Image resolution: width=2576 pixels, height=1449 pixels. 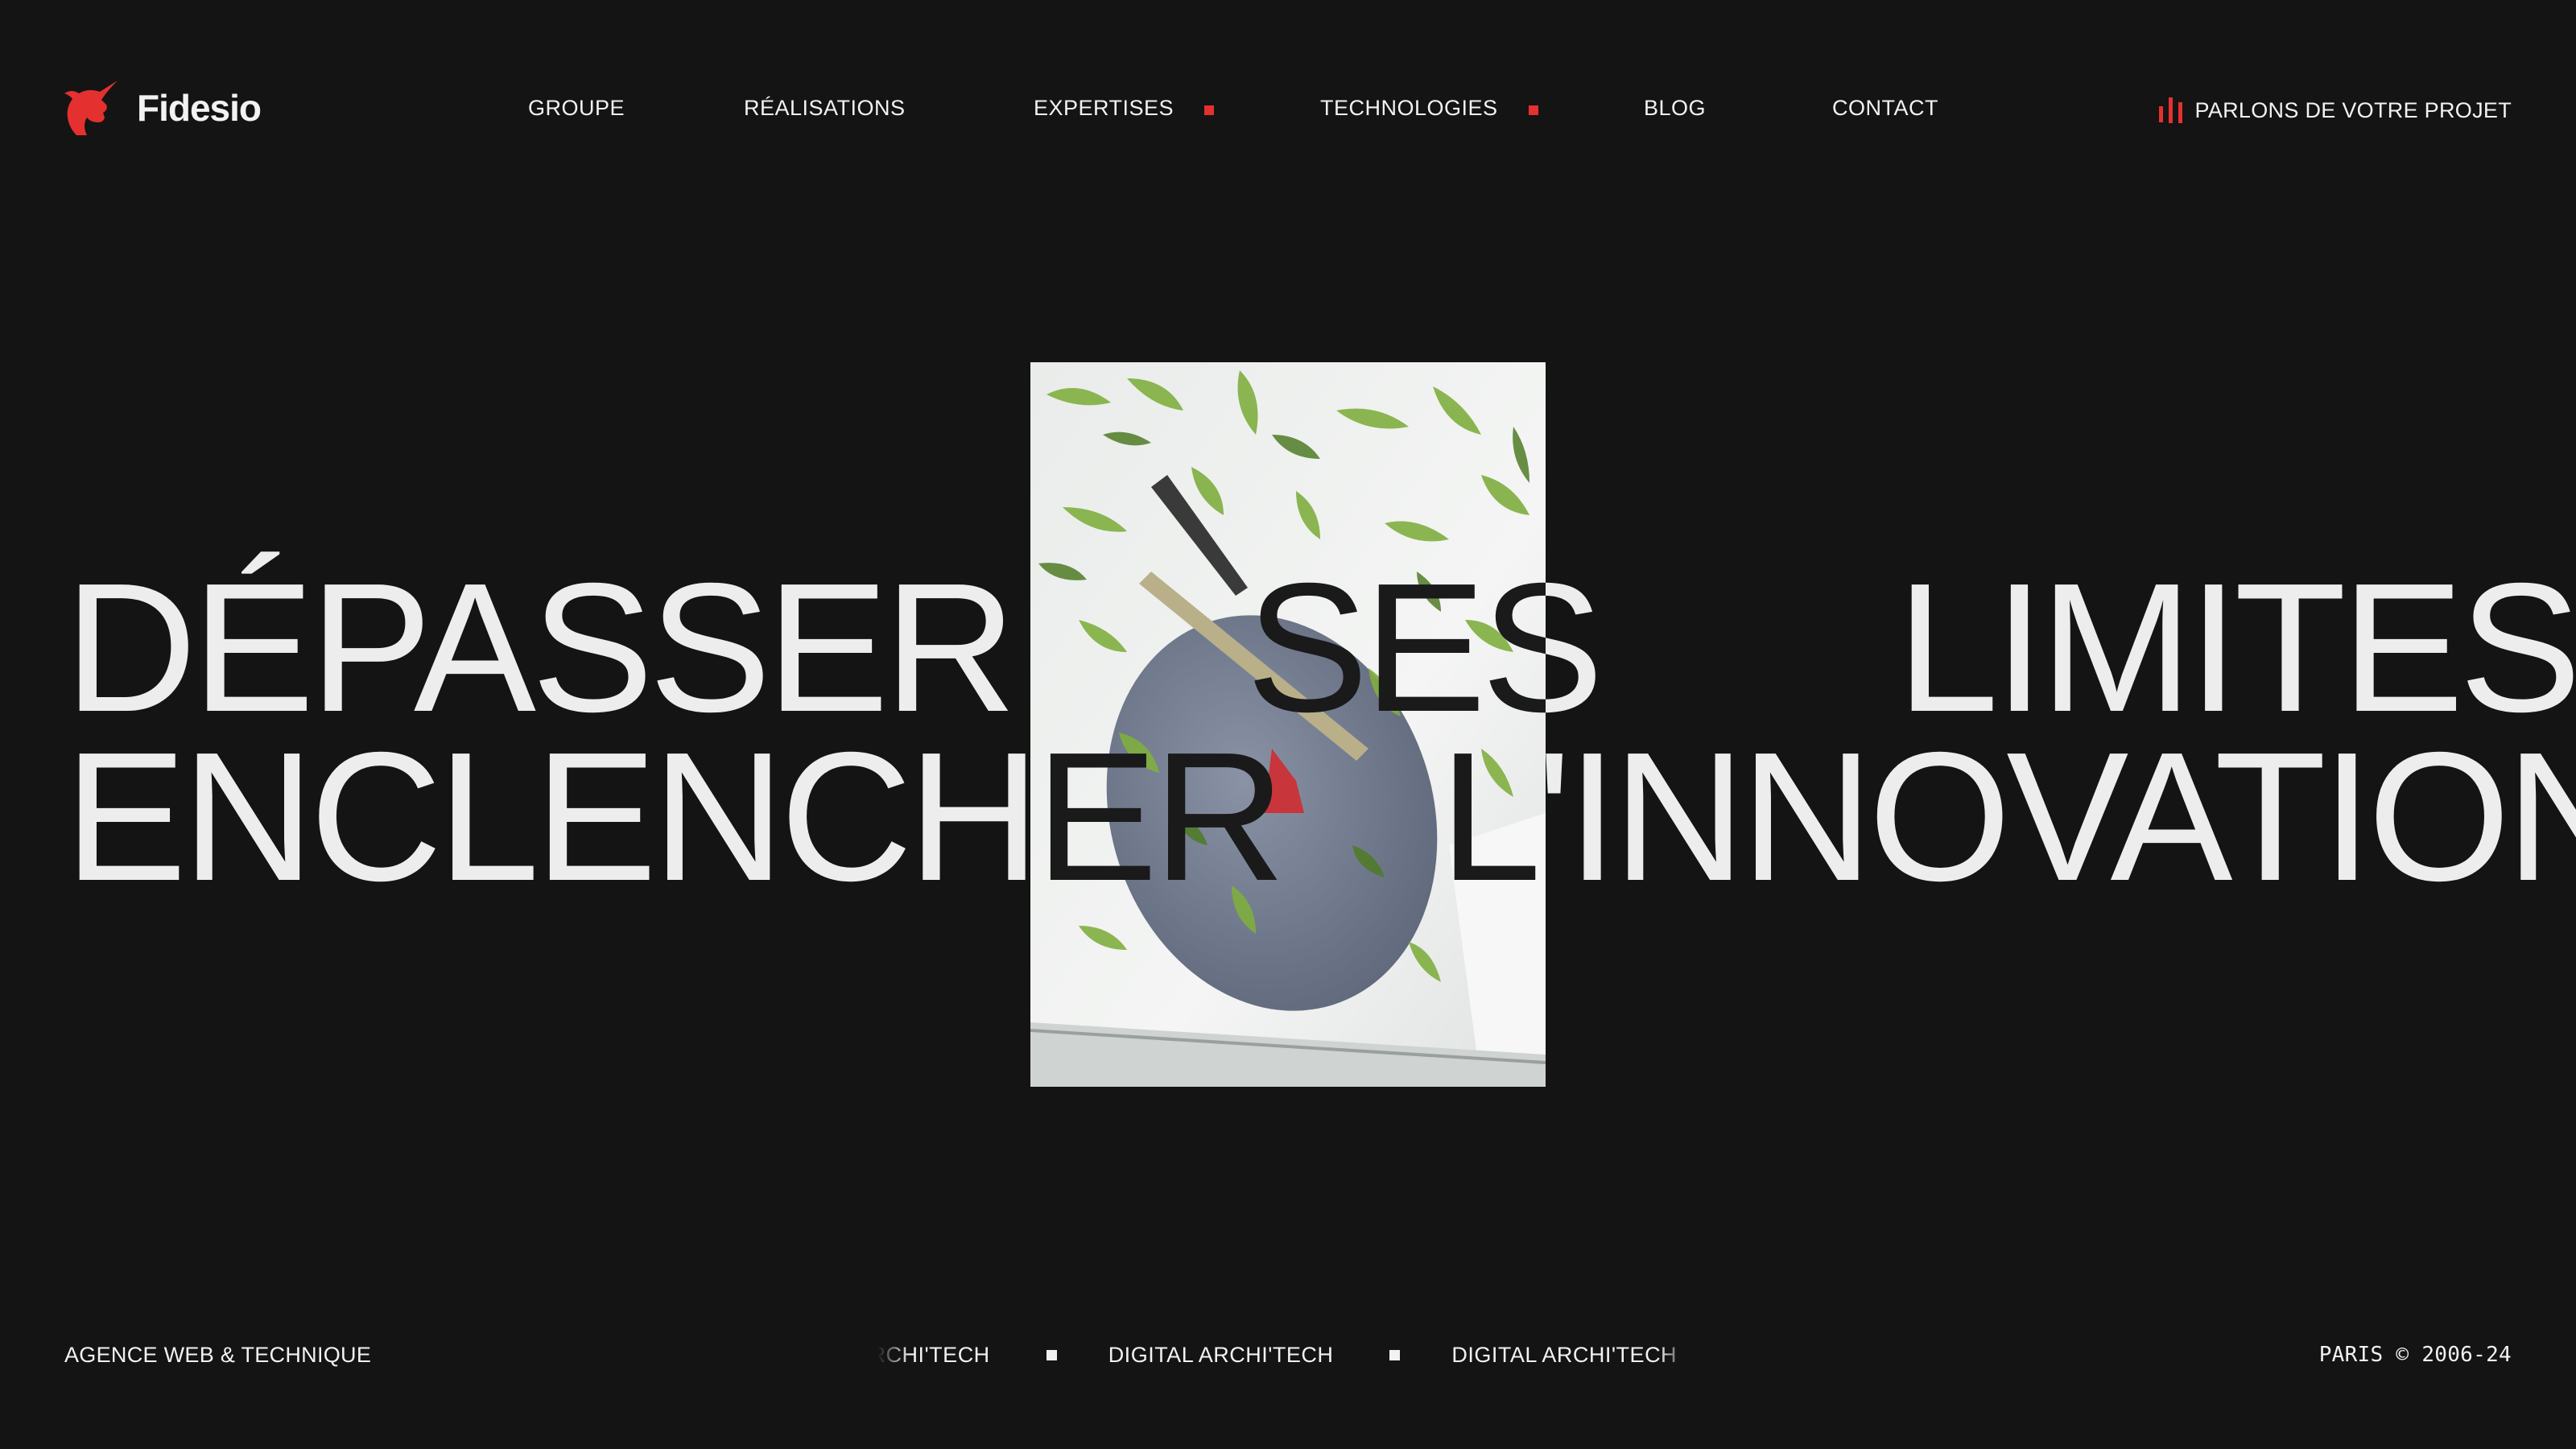 What do you see at coordinates (540, 648) in the screenshot?
I see `hero-word-depasser: DÉPASSER` at bounding box center [540, 648].